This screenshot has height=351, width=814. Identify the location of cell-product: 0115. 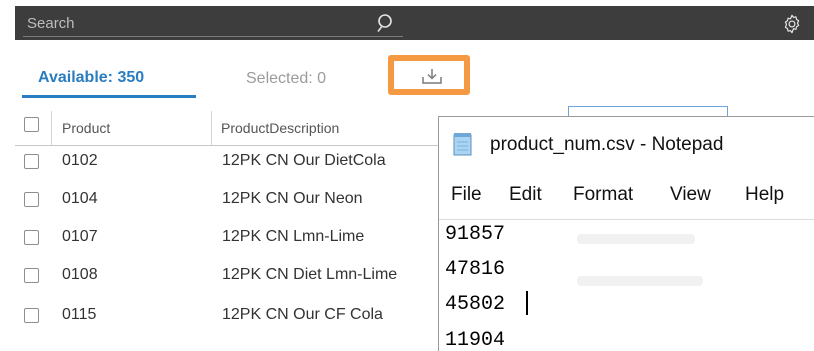
(79, 314).